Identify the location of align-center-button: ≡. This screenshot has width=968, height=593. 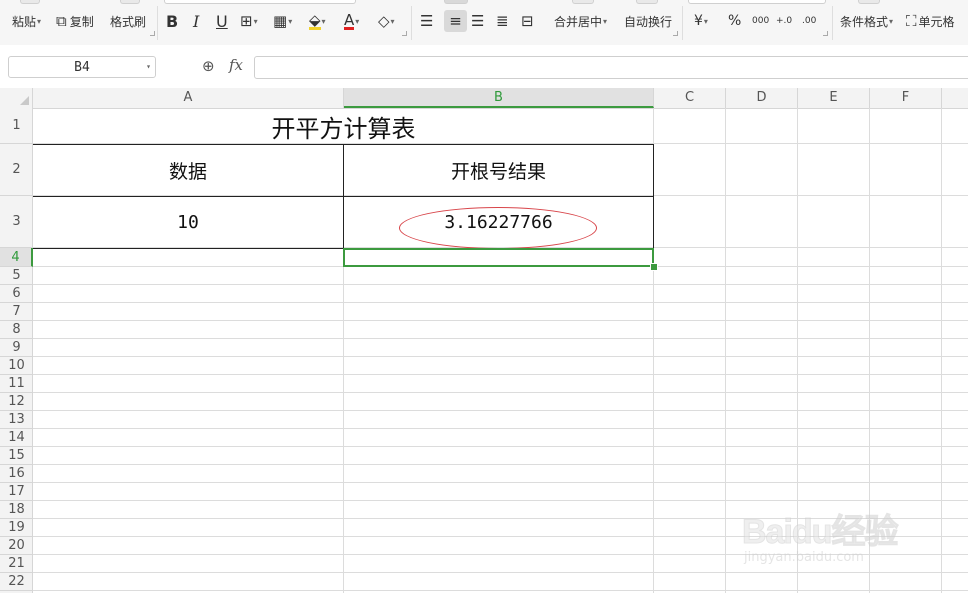
(455, 21).